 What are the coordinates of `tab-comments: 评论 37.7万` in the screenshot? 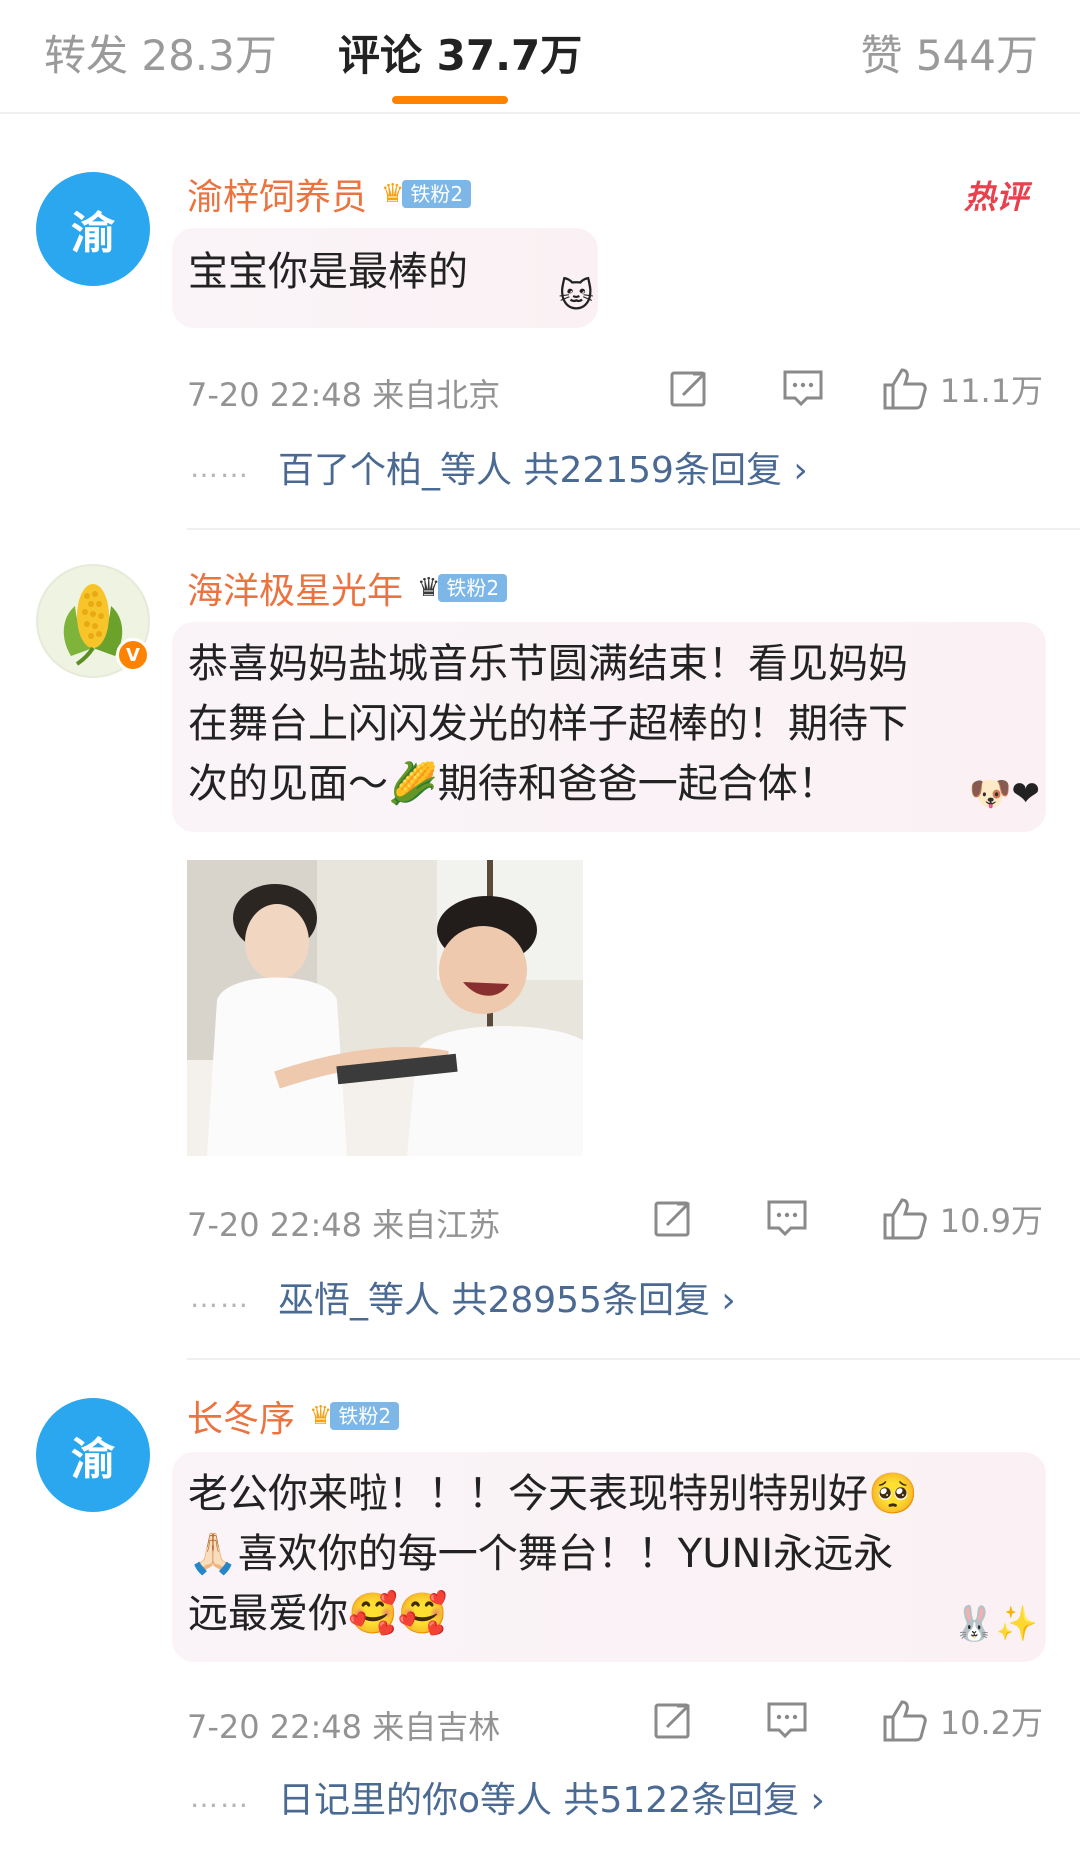 It's located at (460, 52).